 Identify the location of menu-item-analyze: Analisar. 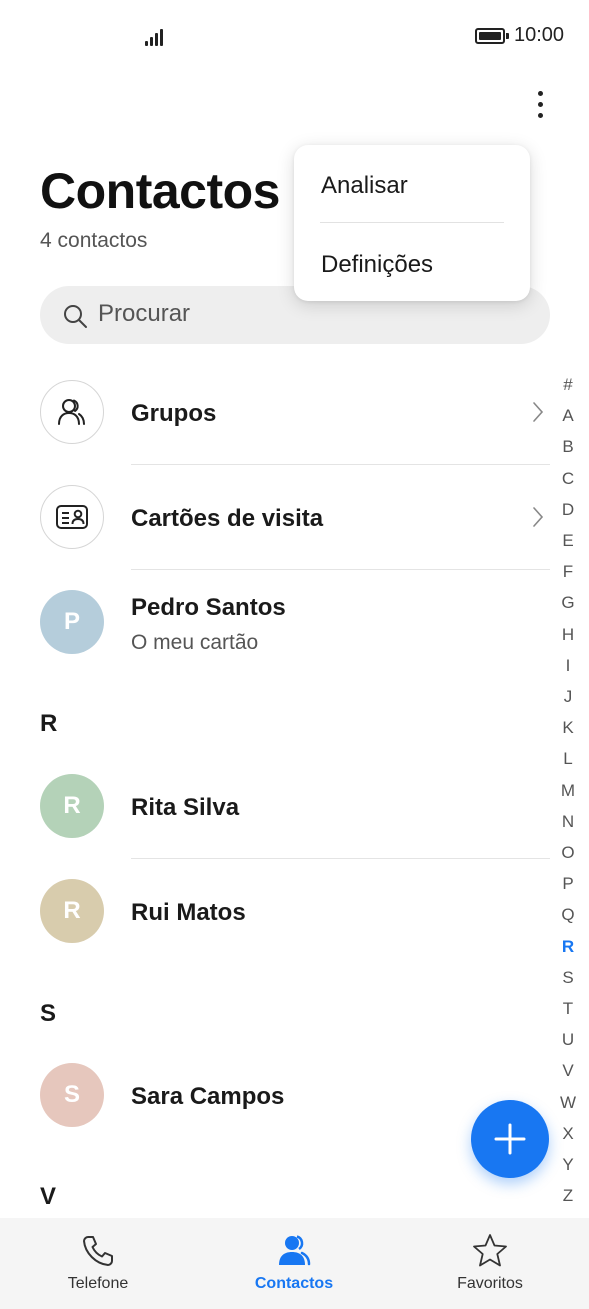
(364, 186).